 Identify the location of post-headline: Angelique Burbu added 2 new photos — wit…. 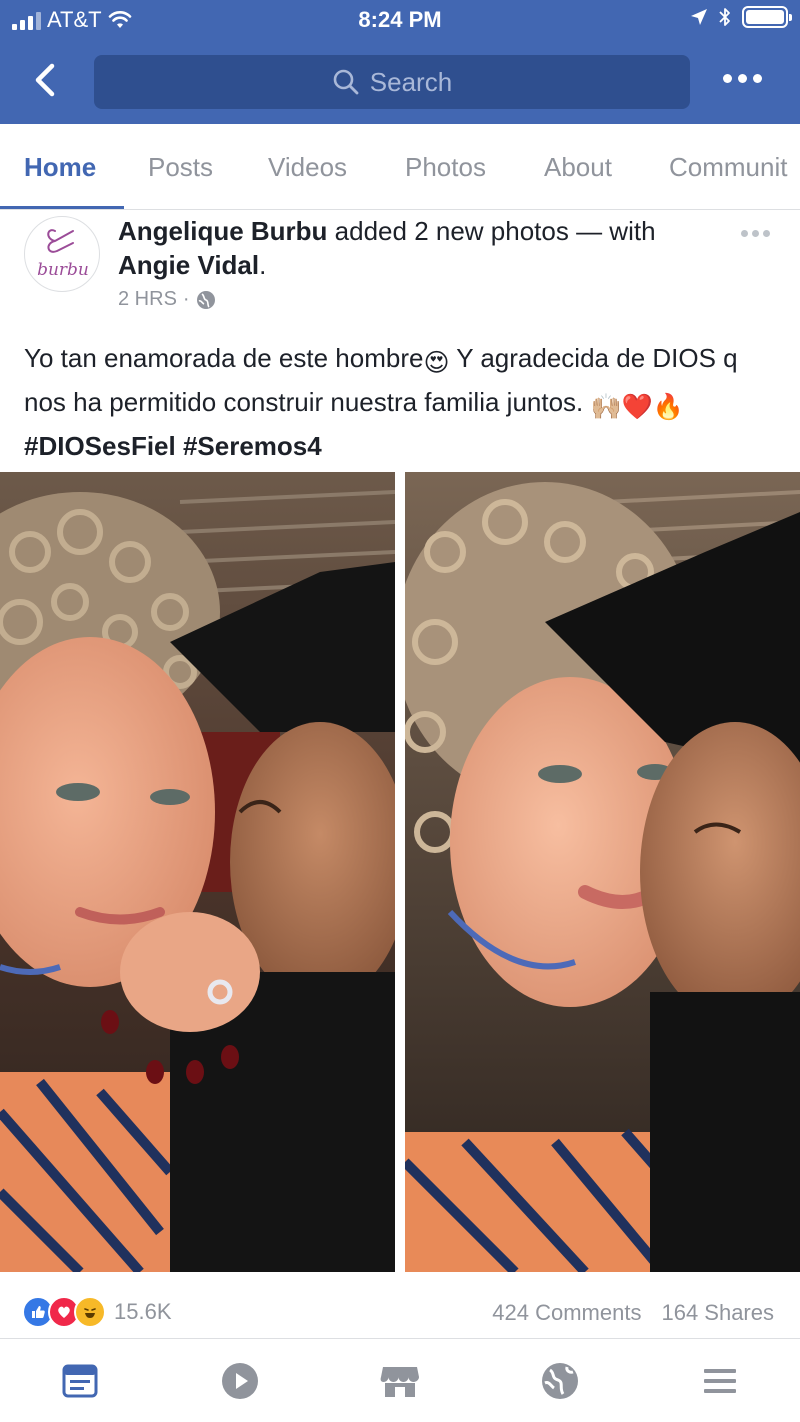
(418, 248).